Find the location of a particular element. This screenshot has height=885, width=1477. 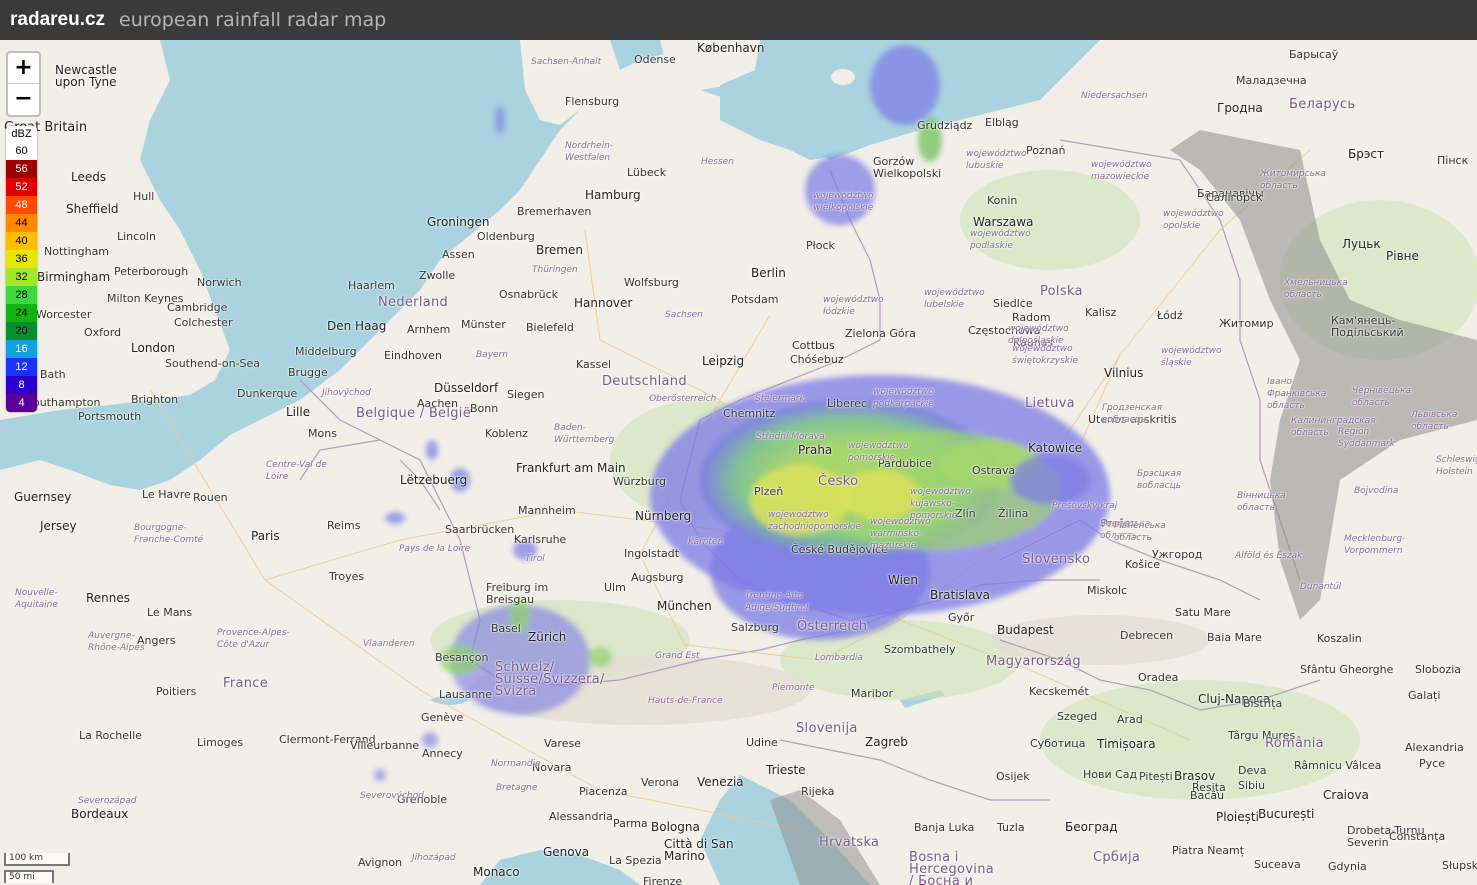

country-label: Србија is located at coordinates (1117, 857).